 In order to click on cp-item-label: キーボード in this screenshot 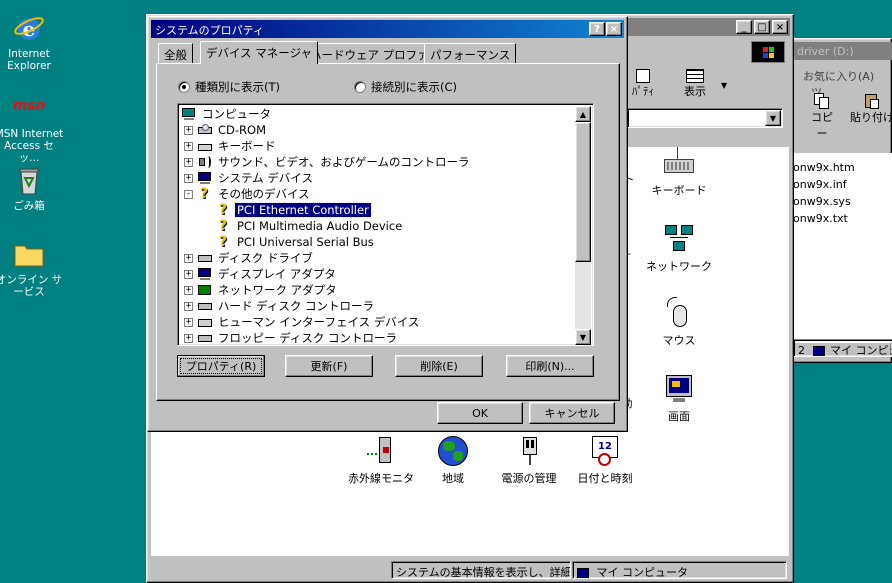, I will do `click(679, 190)`.